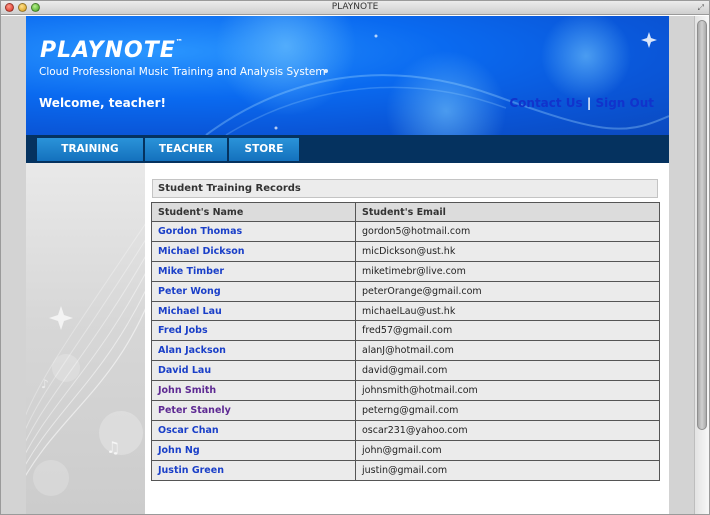 The image size is (710, 515). I want to click on student-email: alanJ@hotmail.com, so click(507, 351).